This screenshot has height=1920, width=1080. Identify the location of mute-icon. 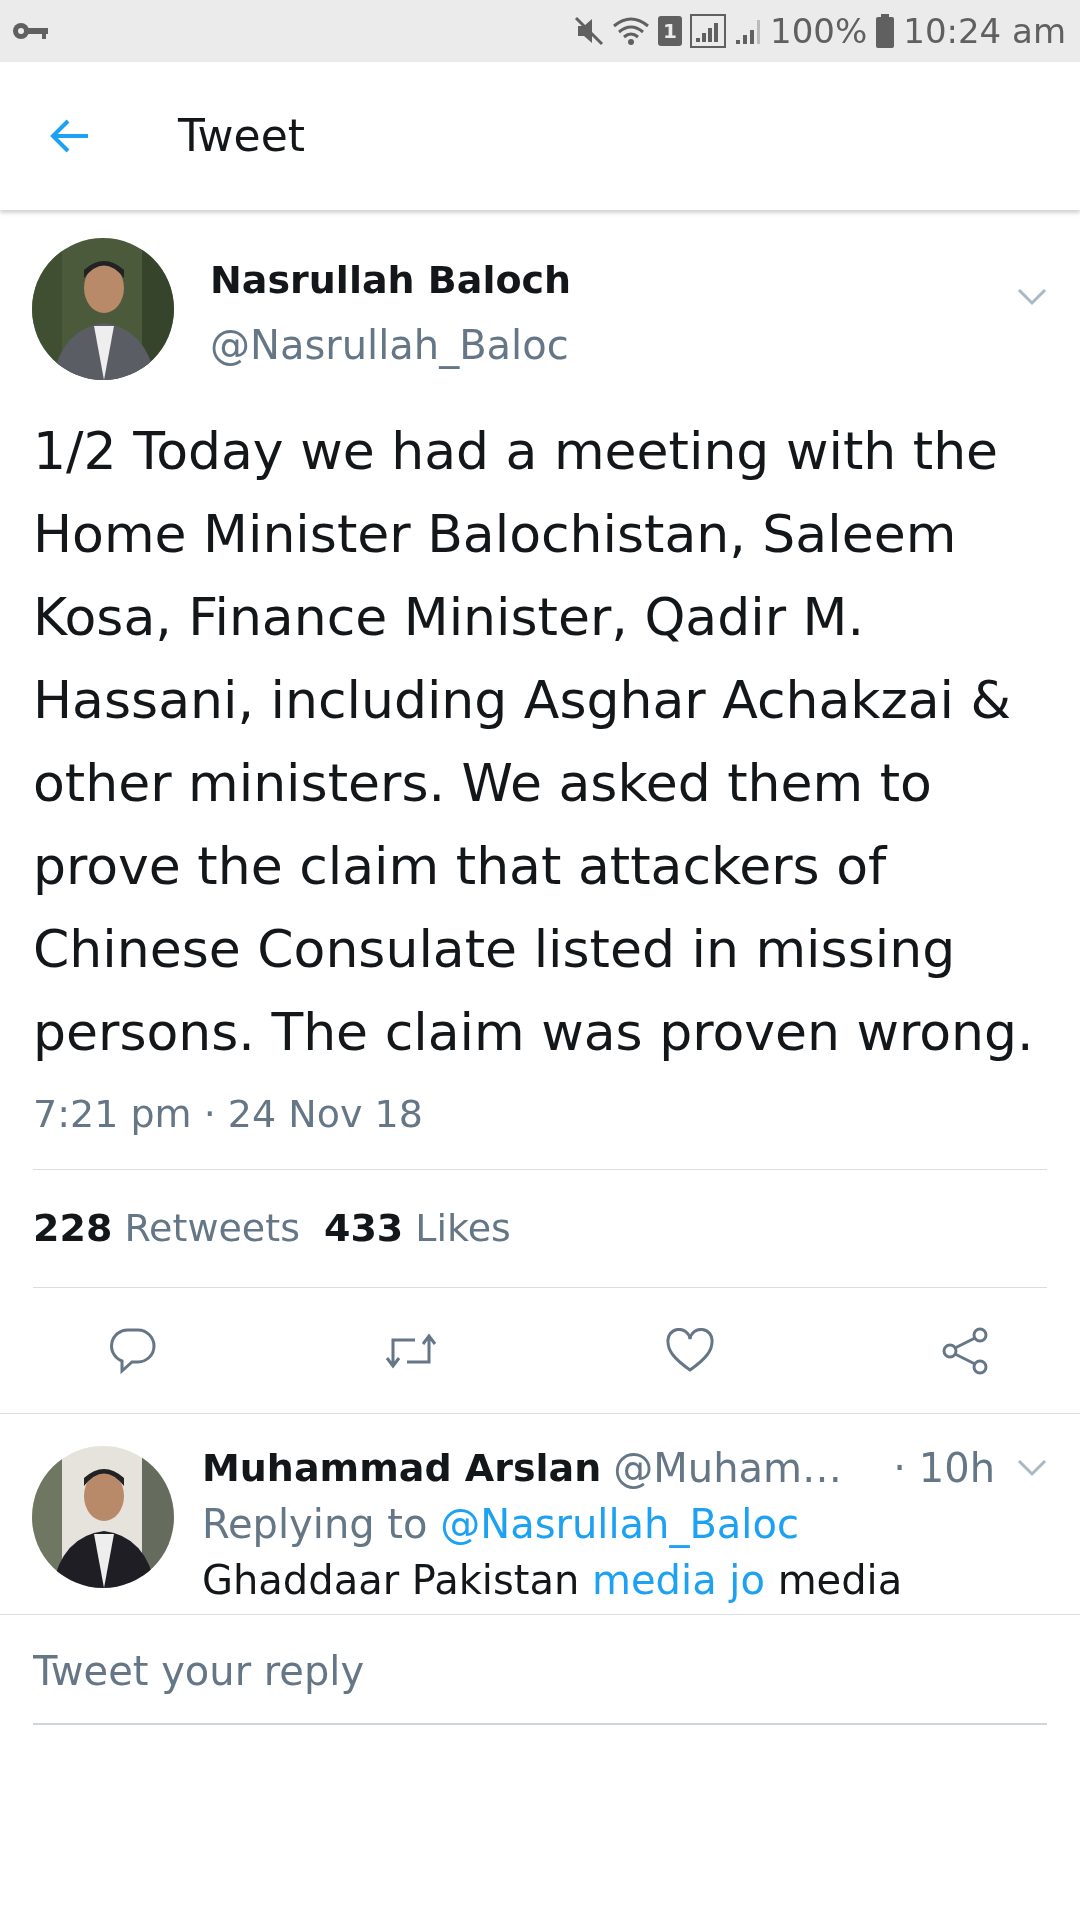
(589, 31).